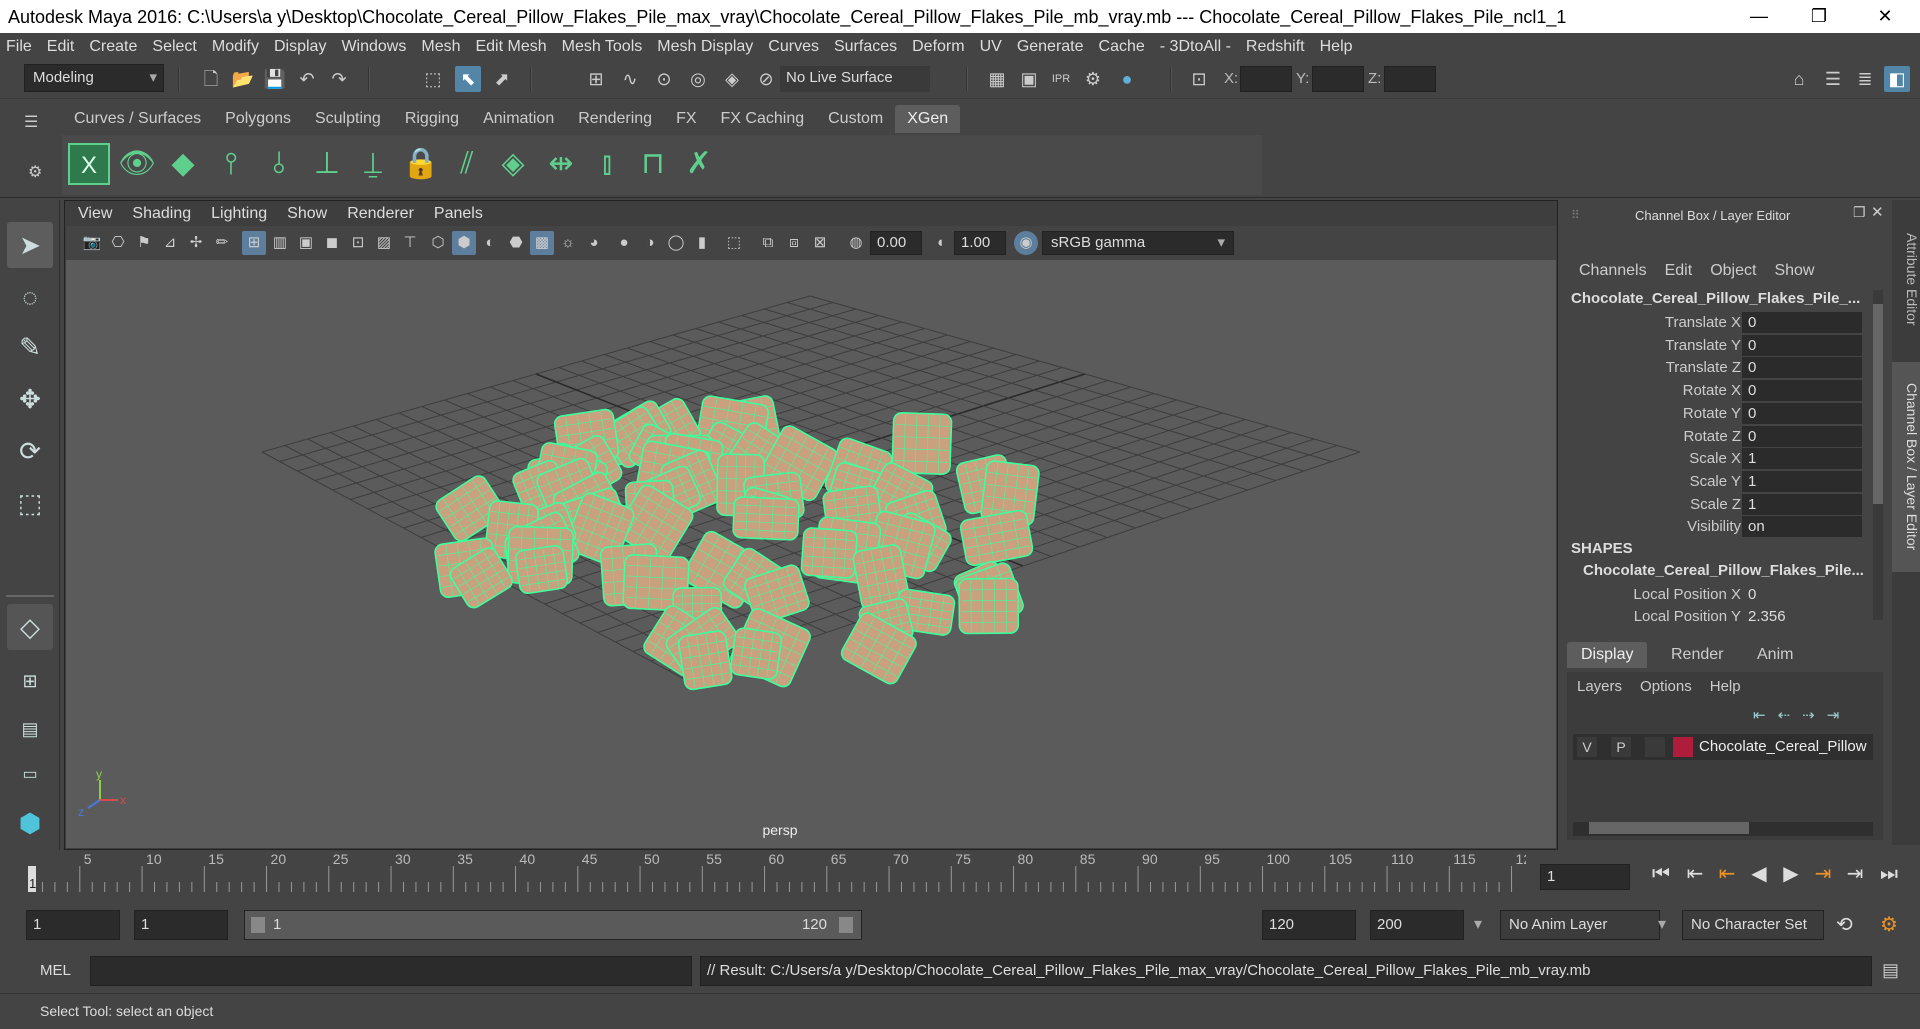 Image resolution: width=1920 pixels, height=1029 pixels. What do you see at coordinates (1587, 747) in the screenshot?
I see `layer-visibility-toggle: V` at bounding box center [1587, 747].